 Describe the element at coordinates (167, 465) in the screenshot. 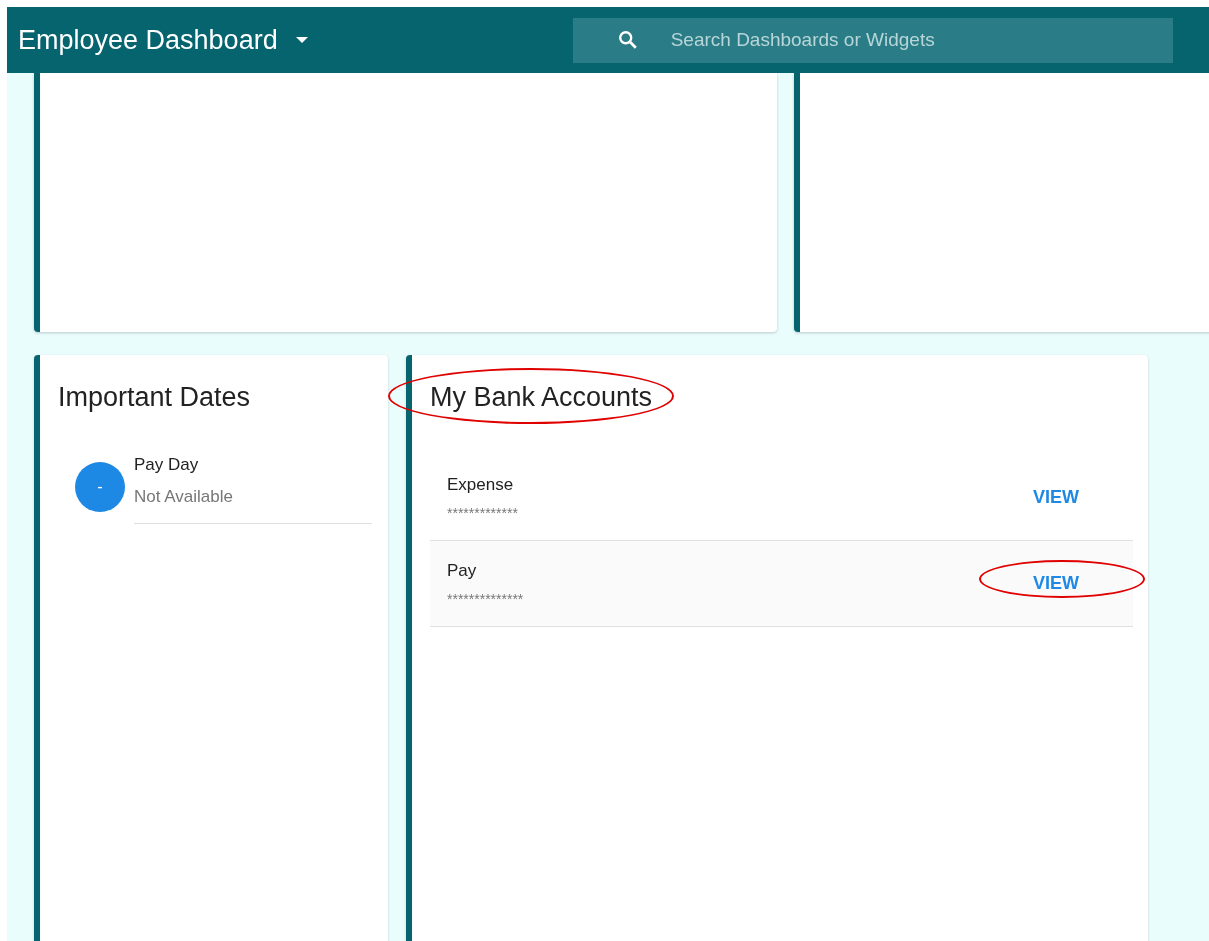

I see `date-title: Pay Day` at that location.